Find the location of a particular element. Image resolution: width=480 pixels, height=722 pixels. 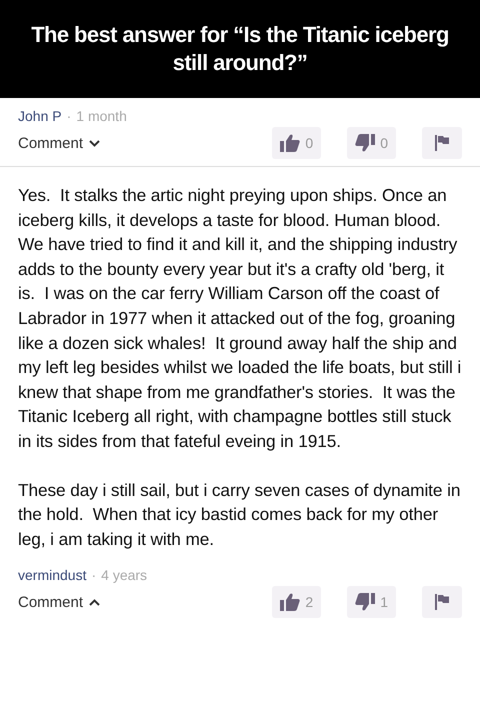

author-name: John P is located at coordinates (40, 116).